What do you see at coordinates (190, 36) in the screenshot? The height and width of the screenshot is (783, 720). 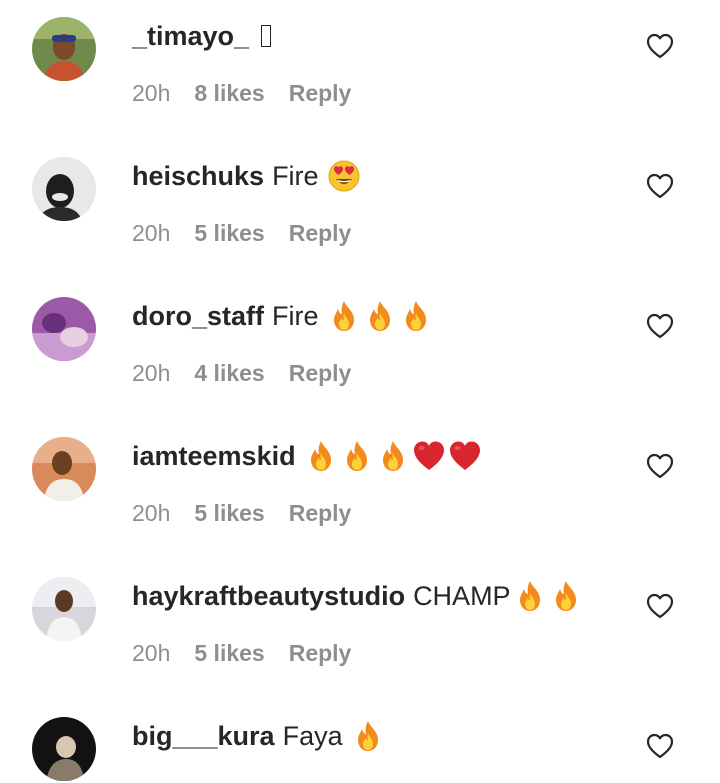 I see `username: _timayo_` at bounding box center [190, 36].